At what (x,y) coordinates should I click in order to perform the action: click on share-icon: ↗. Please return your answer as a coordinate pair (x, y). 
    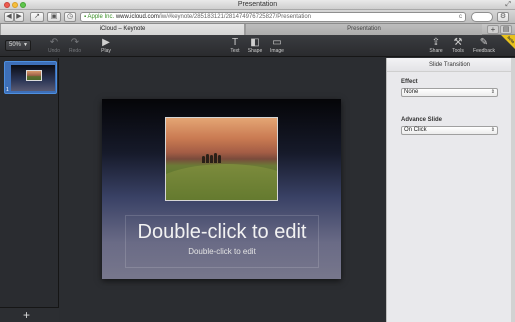
    Looking at the image, I should click on (37, 16).